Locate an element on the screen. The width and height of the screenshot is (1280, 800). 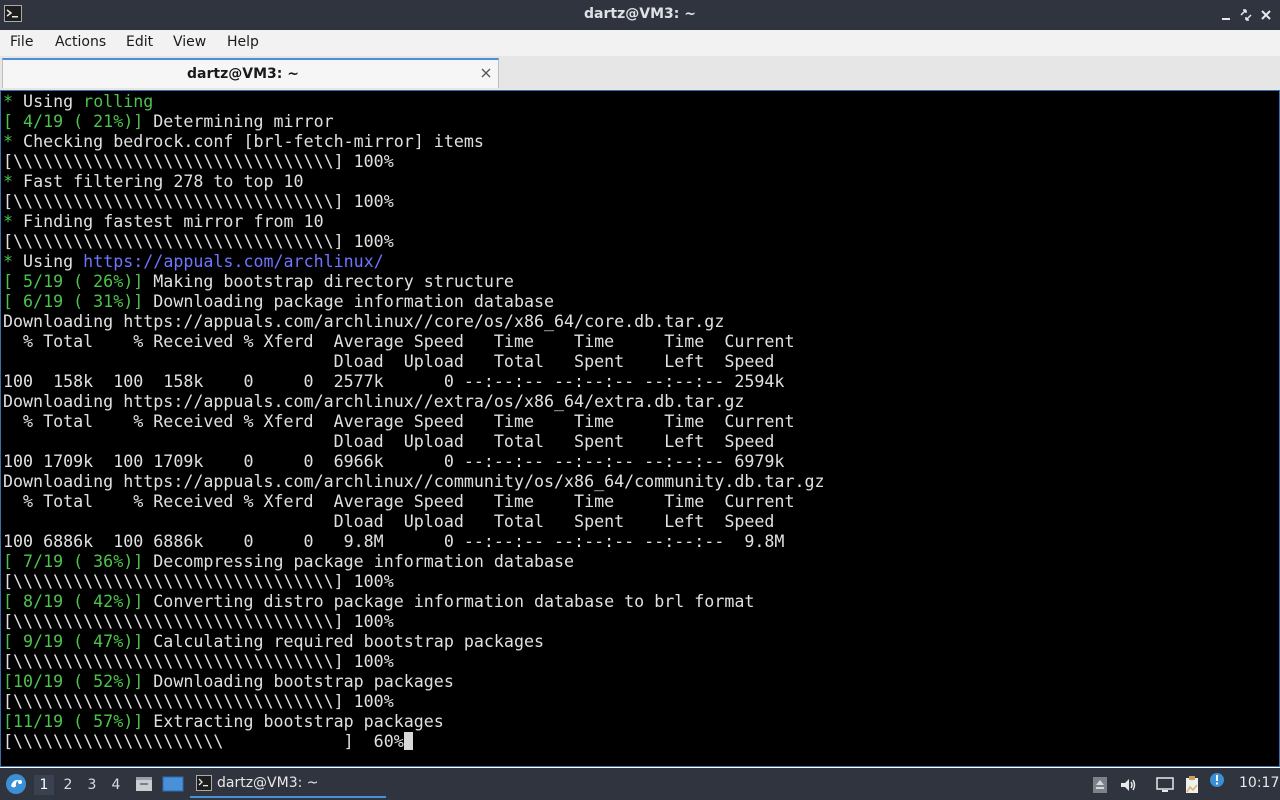
terminal-scrollbar is located at coordinates (1277, 428).